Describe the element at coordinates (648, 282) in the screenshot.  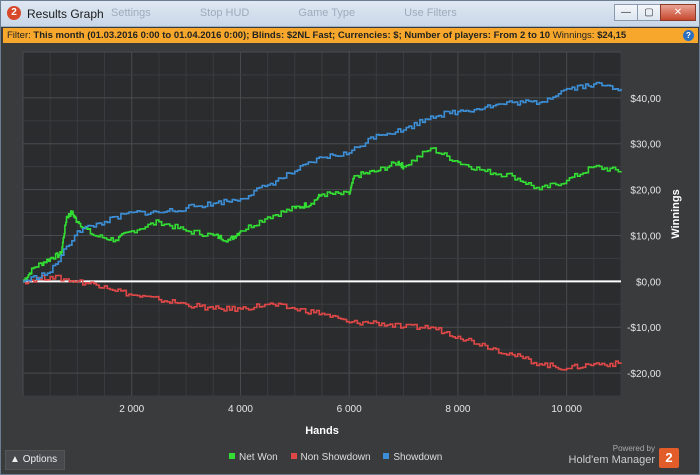
I see `y-tick-label: $0,00` at that location.